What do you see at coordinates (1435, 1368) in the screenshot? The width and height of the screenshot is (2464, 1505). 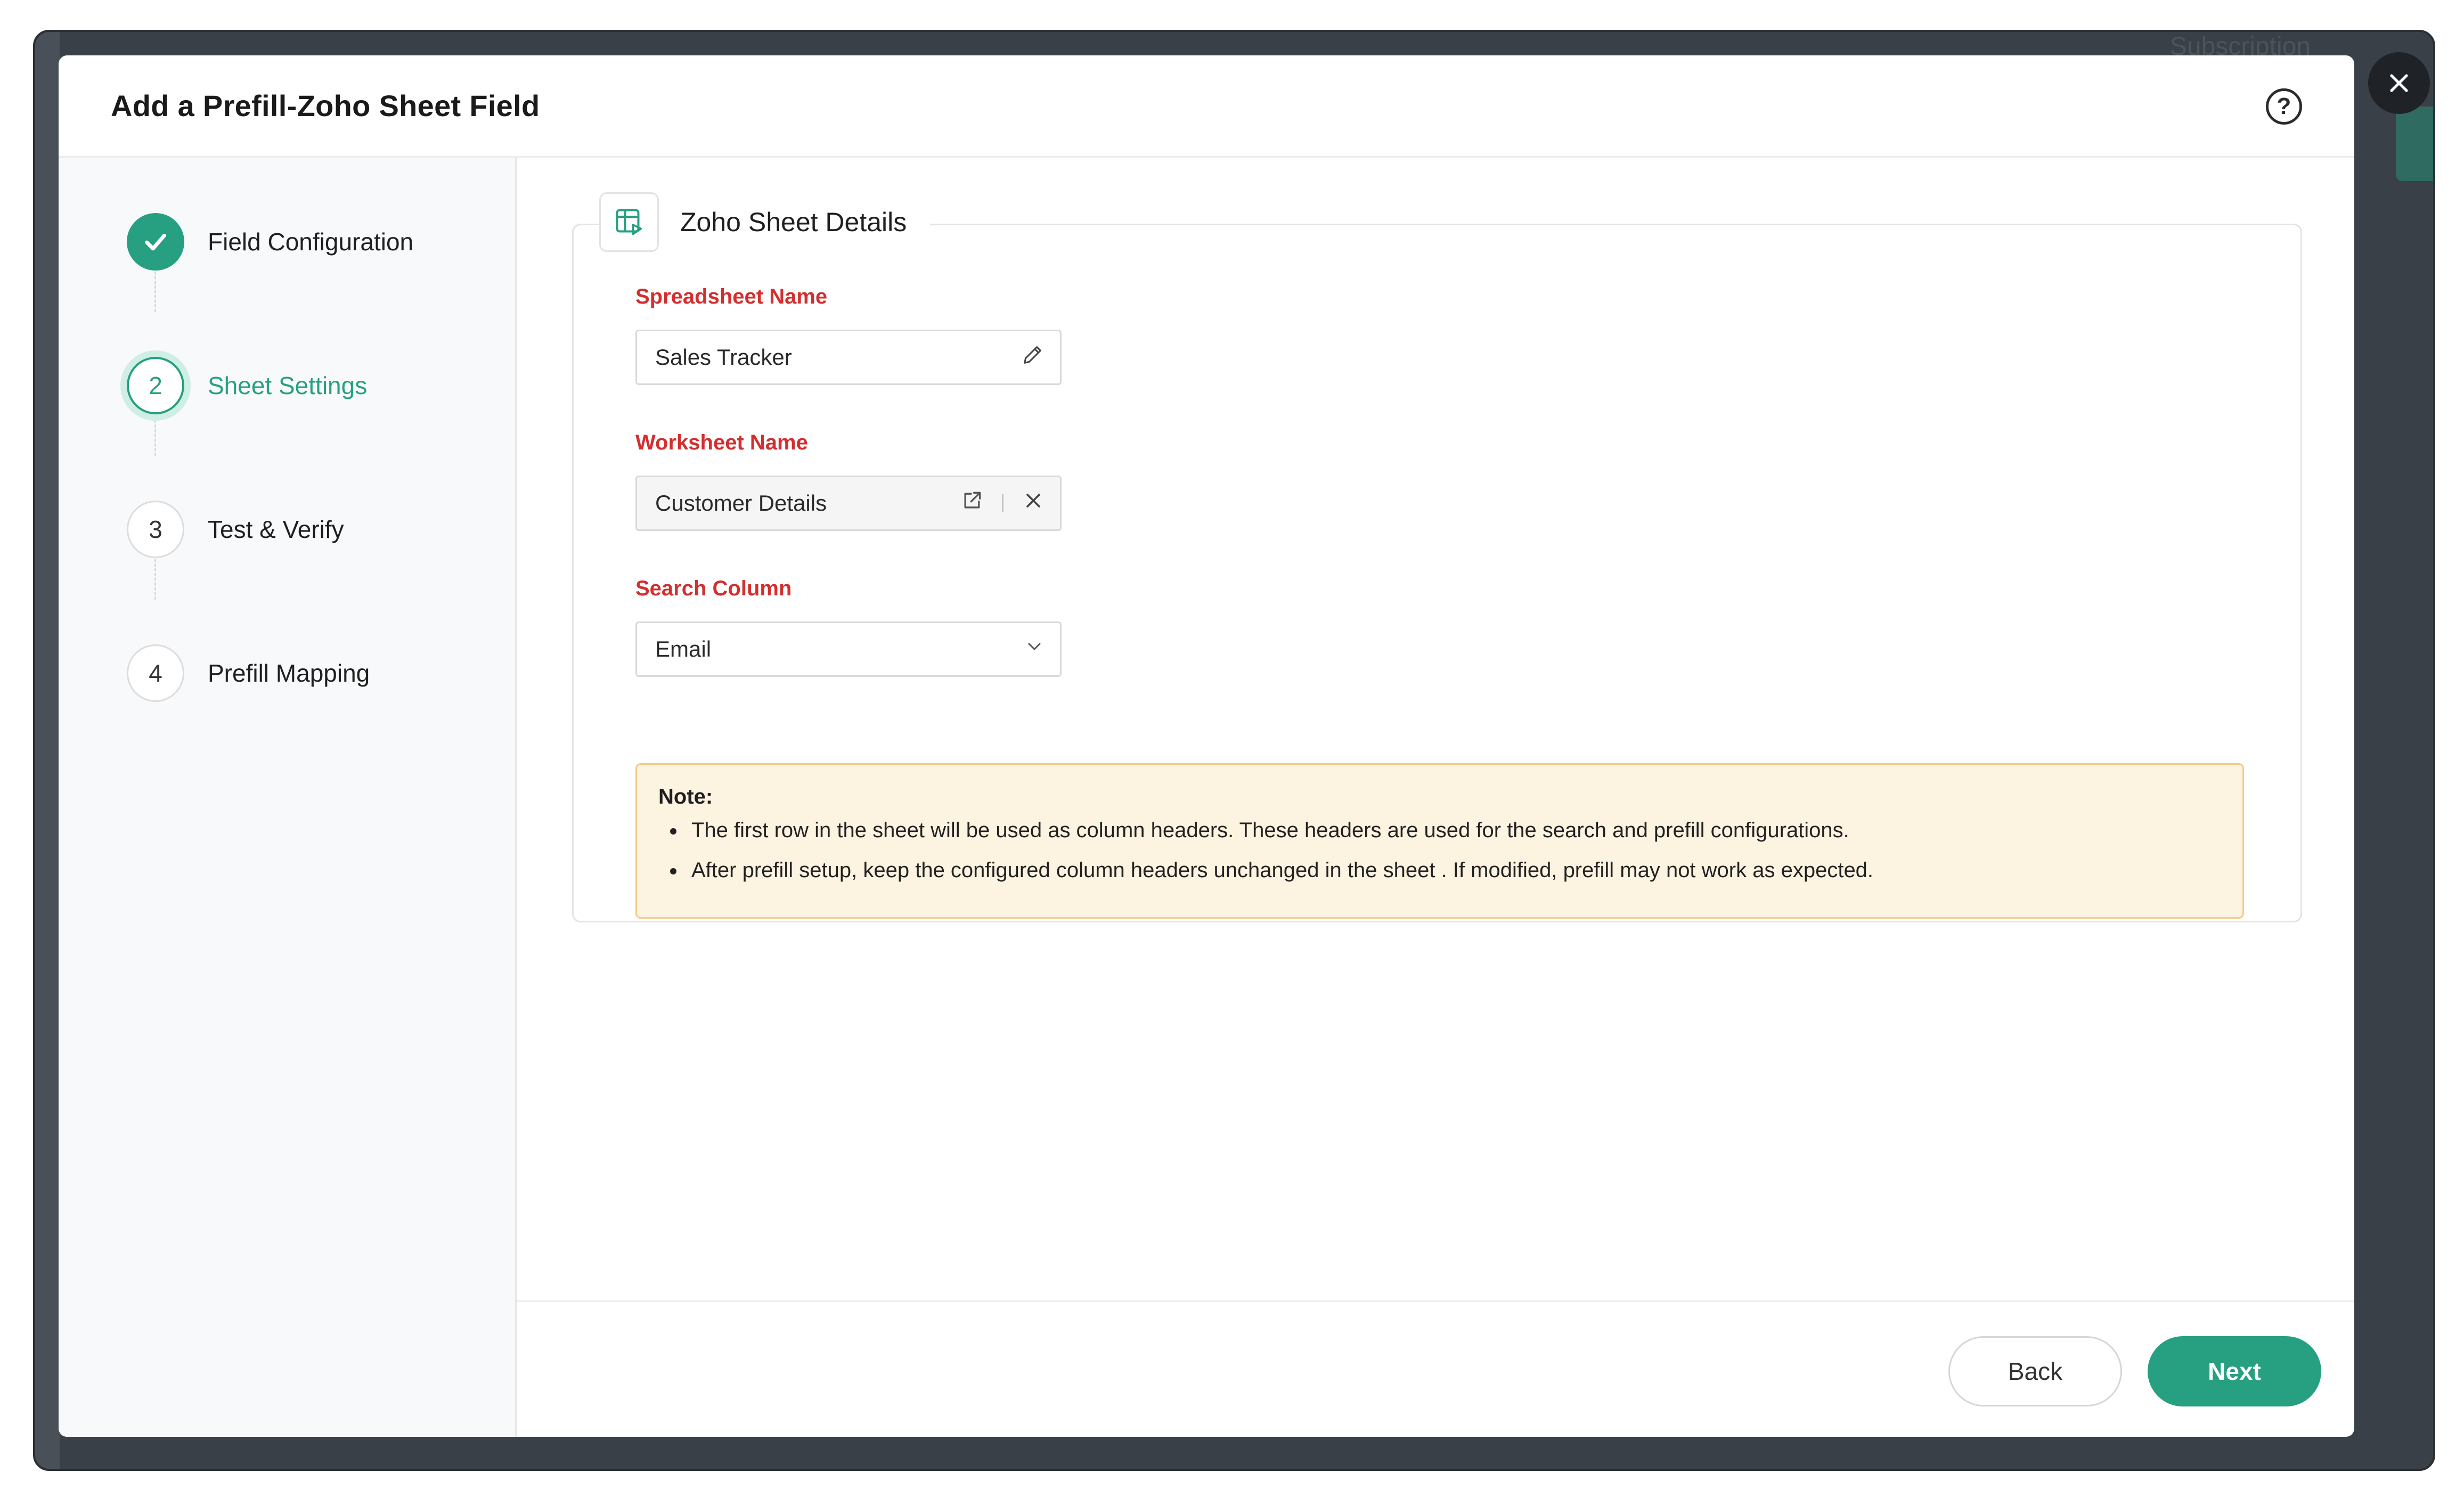 I see `dialog-footer: Back Next` at bounding box center [1435, 1368].